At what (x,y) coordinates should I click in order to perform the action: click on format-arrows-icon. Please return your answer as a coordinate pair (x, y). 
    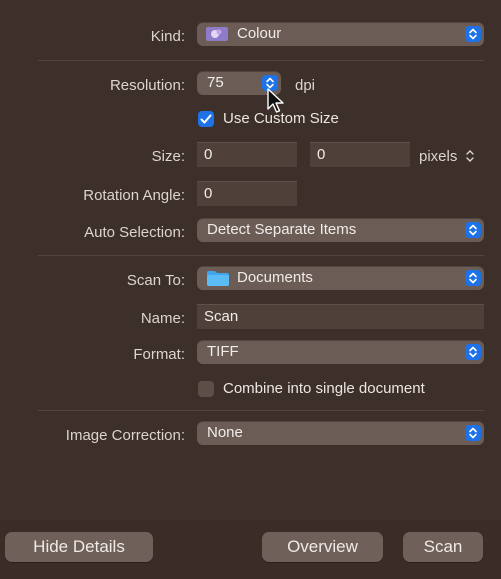
    Looking at the image, I should click on (473, 352).